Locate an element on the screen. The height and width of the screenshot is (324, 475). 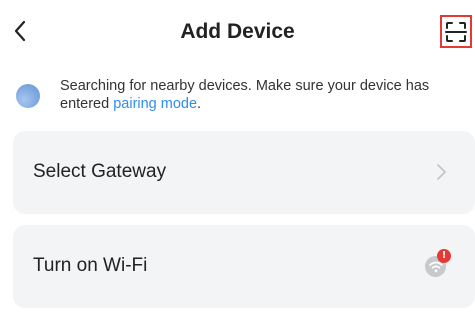
pairing-mode-link: pairing mode is located at coordinates (155, 104).